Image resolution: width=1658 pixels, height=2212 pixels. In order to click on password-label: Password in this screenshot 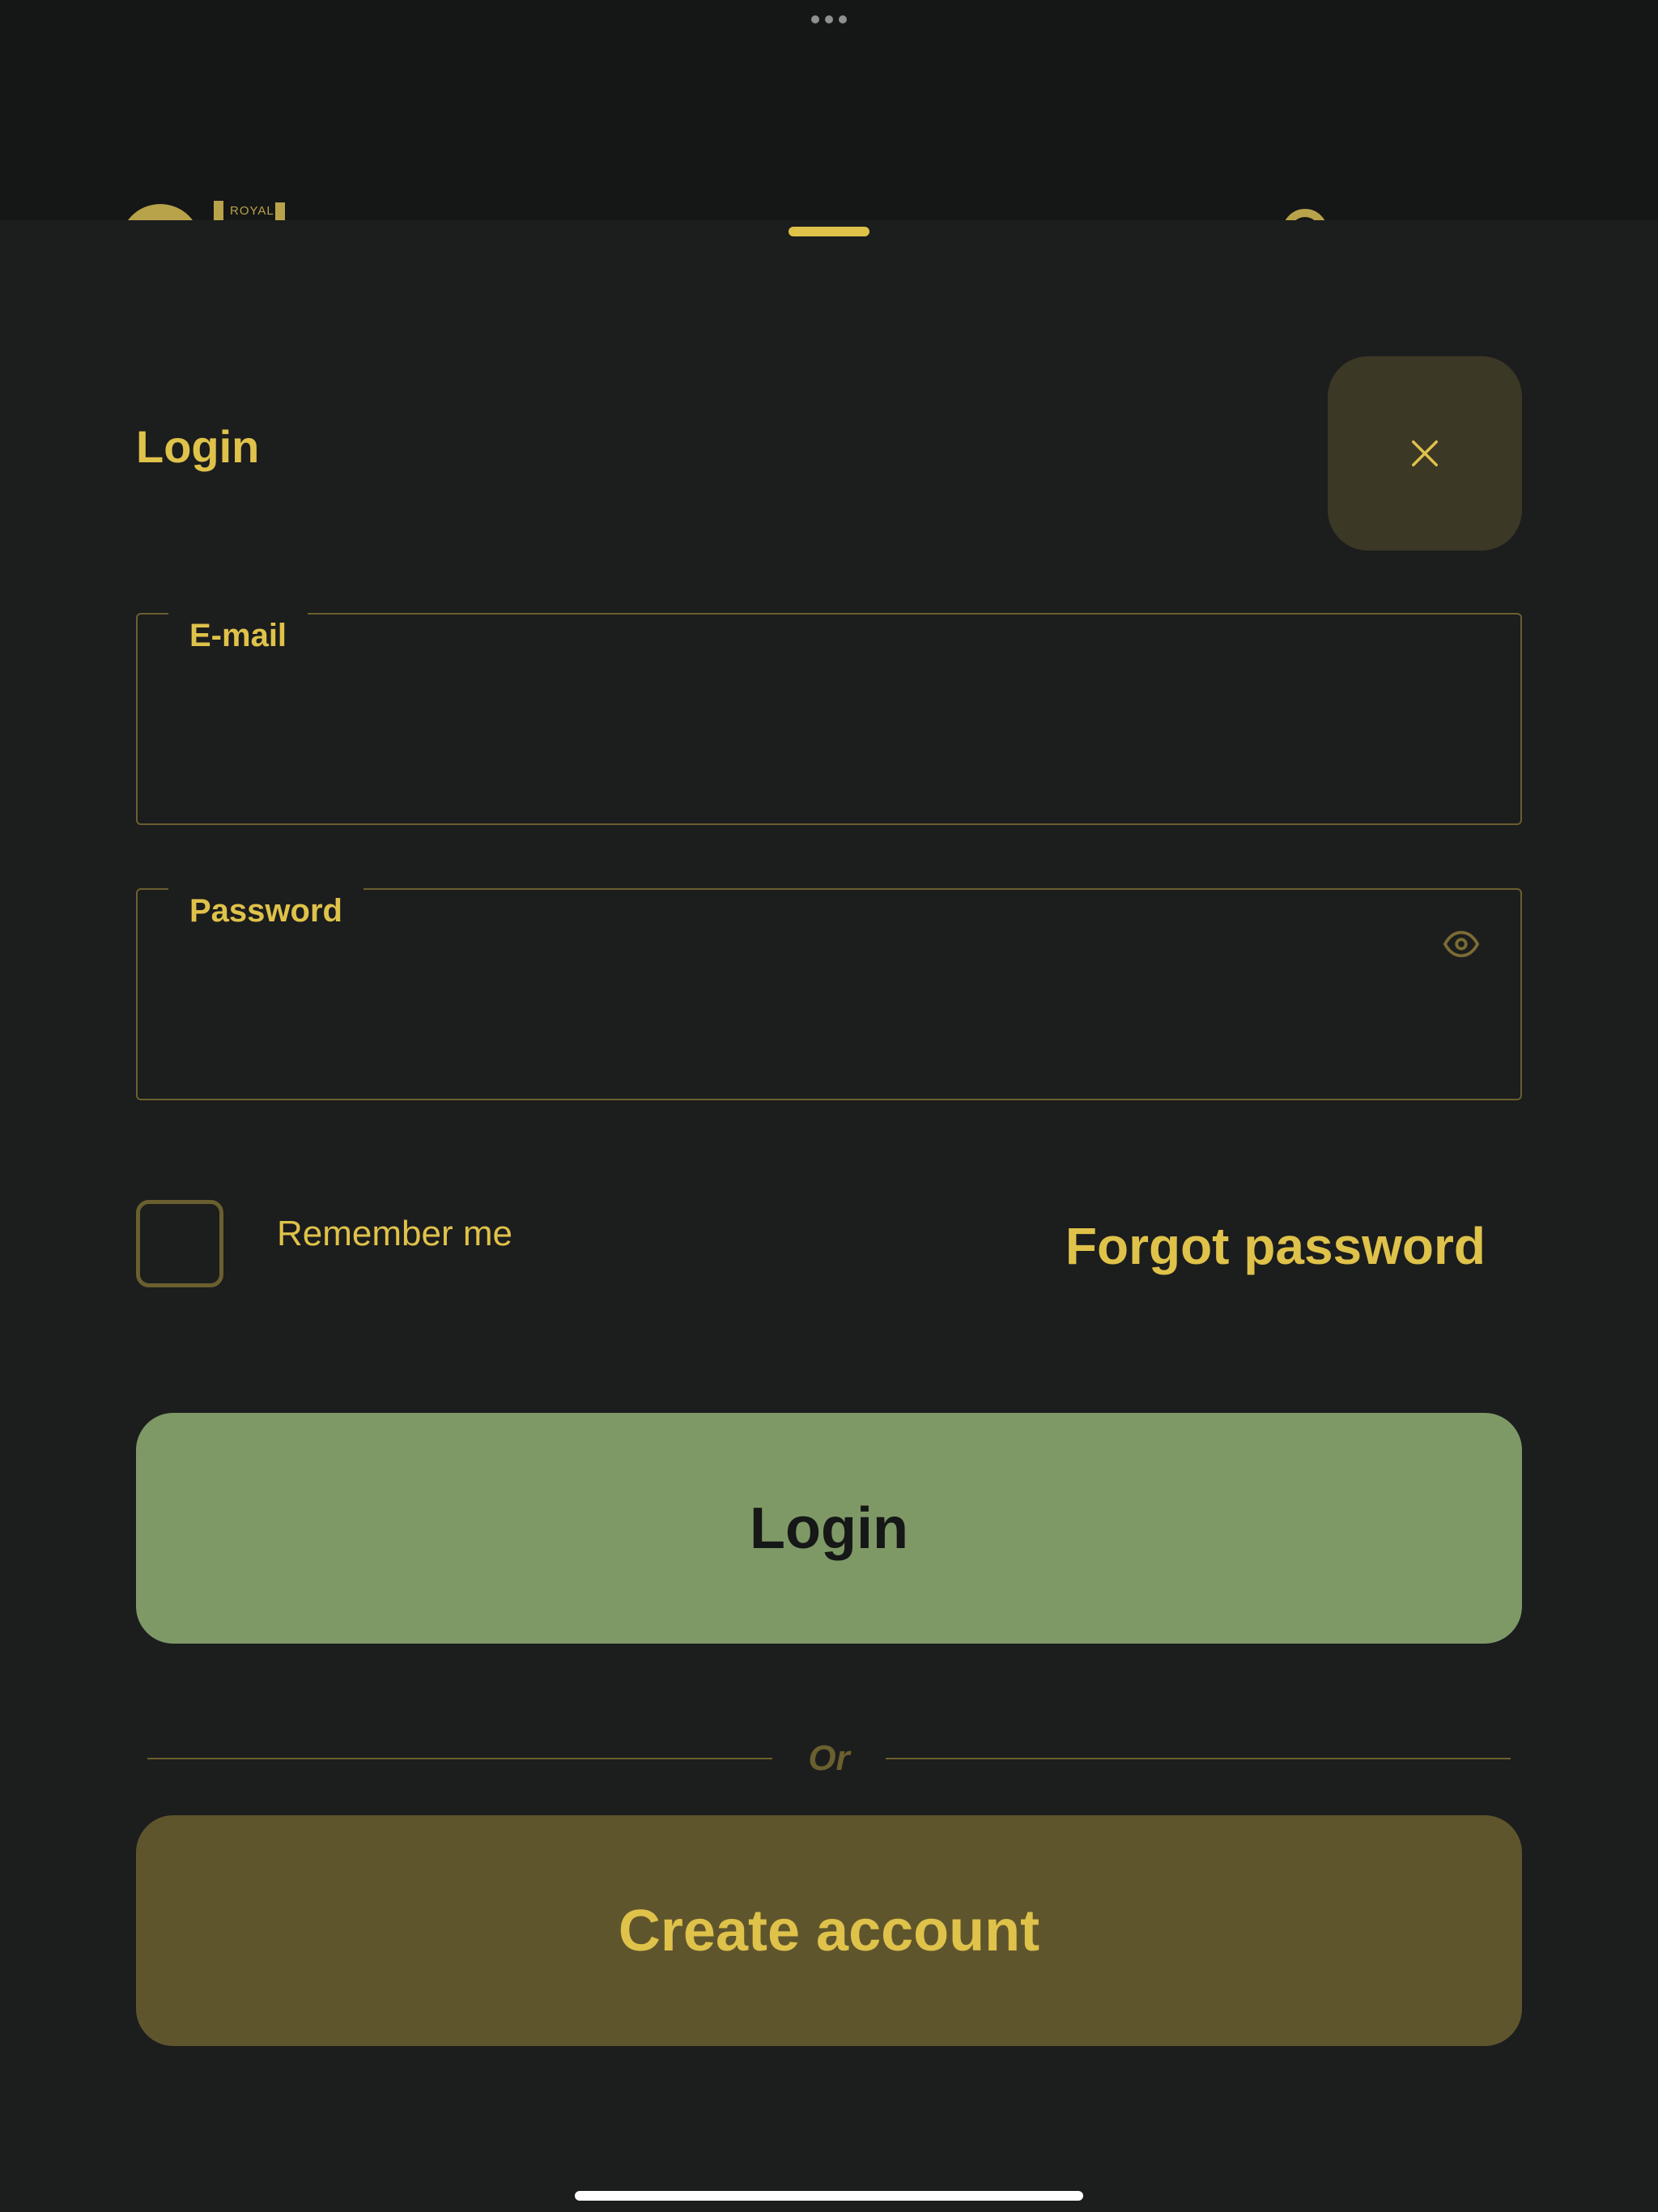, I will do `click(265, 911)`.